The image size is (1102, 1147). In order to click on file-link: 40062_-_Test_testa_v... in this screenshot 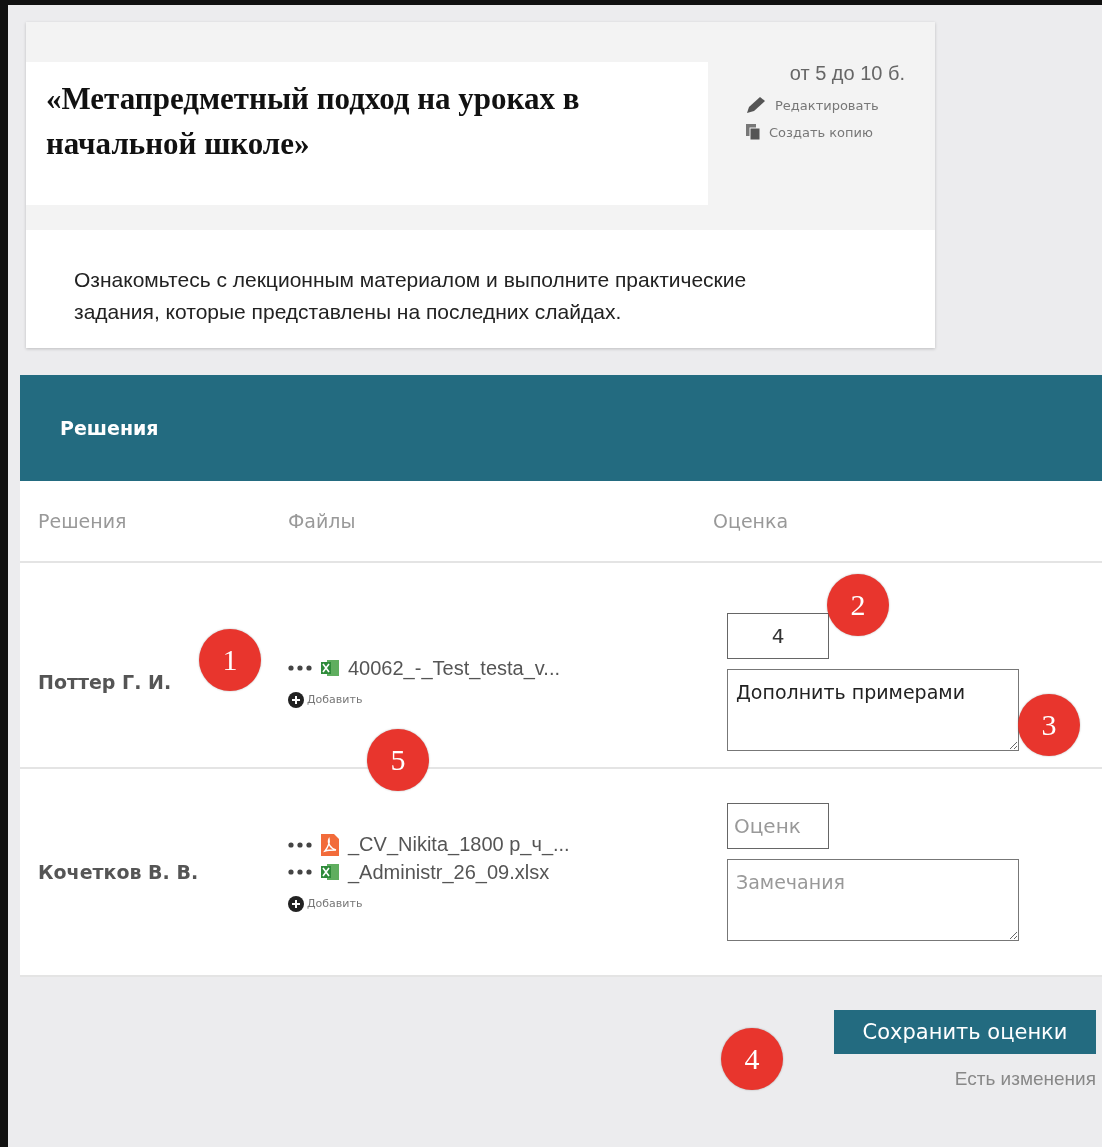, I will do `click(454, 668)`.